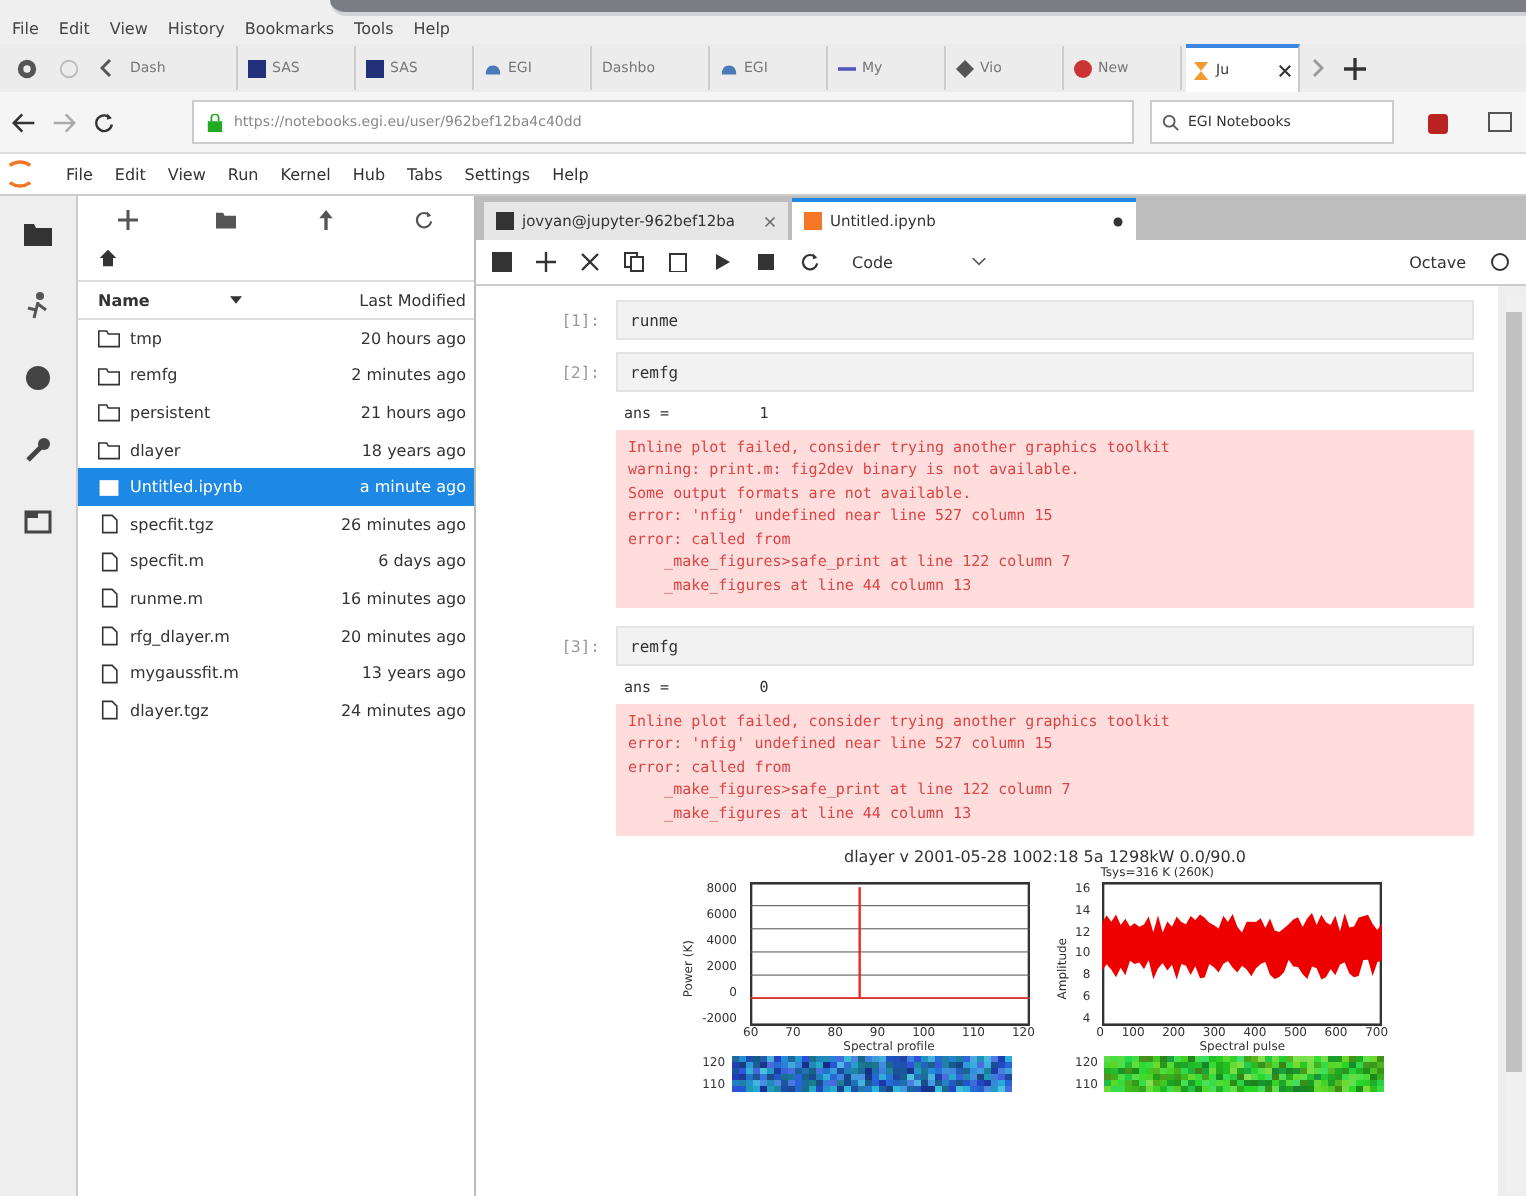 This screenshot has width=1526, height=1196. I want to click on upload-icon, so click(325, 220).